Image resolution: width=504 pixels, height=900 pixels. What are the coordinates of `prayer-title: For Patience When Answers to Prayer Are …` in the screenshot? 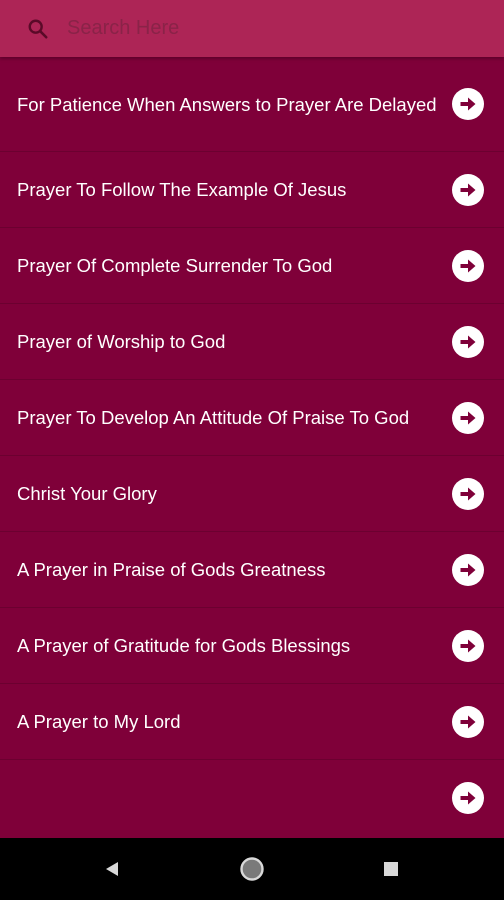 It's located at (227, 104).